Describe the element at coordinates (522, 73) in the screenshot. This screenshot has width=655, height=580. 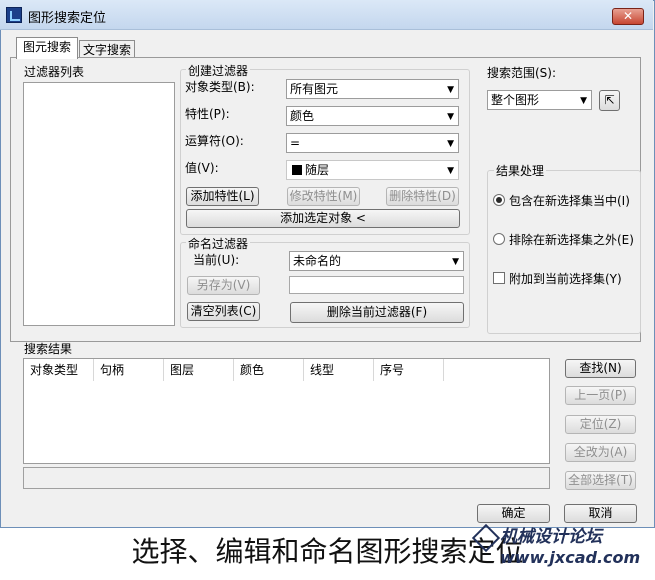
I see `search-scope-label: 搜索范围(S):` at that location.